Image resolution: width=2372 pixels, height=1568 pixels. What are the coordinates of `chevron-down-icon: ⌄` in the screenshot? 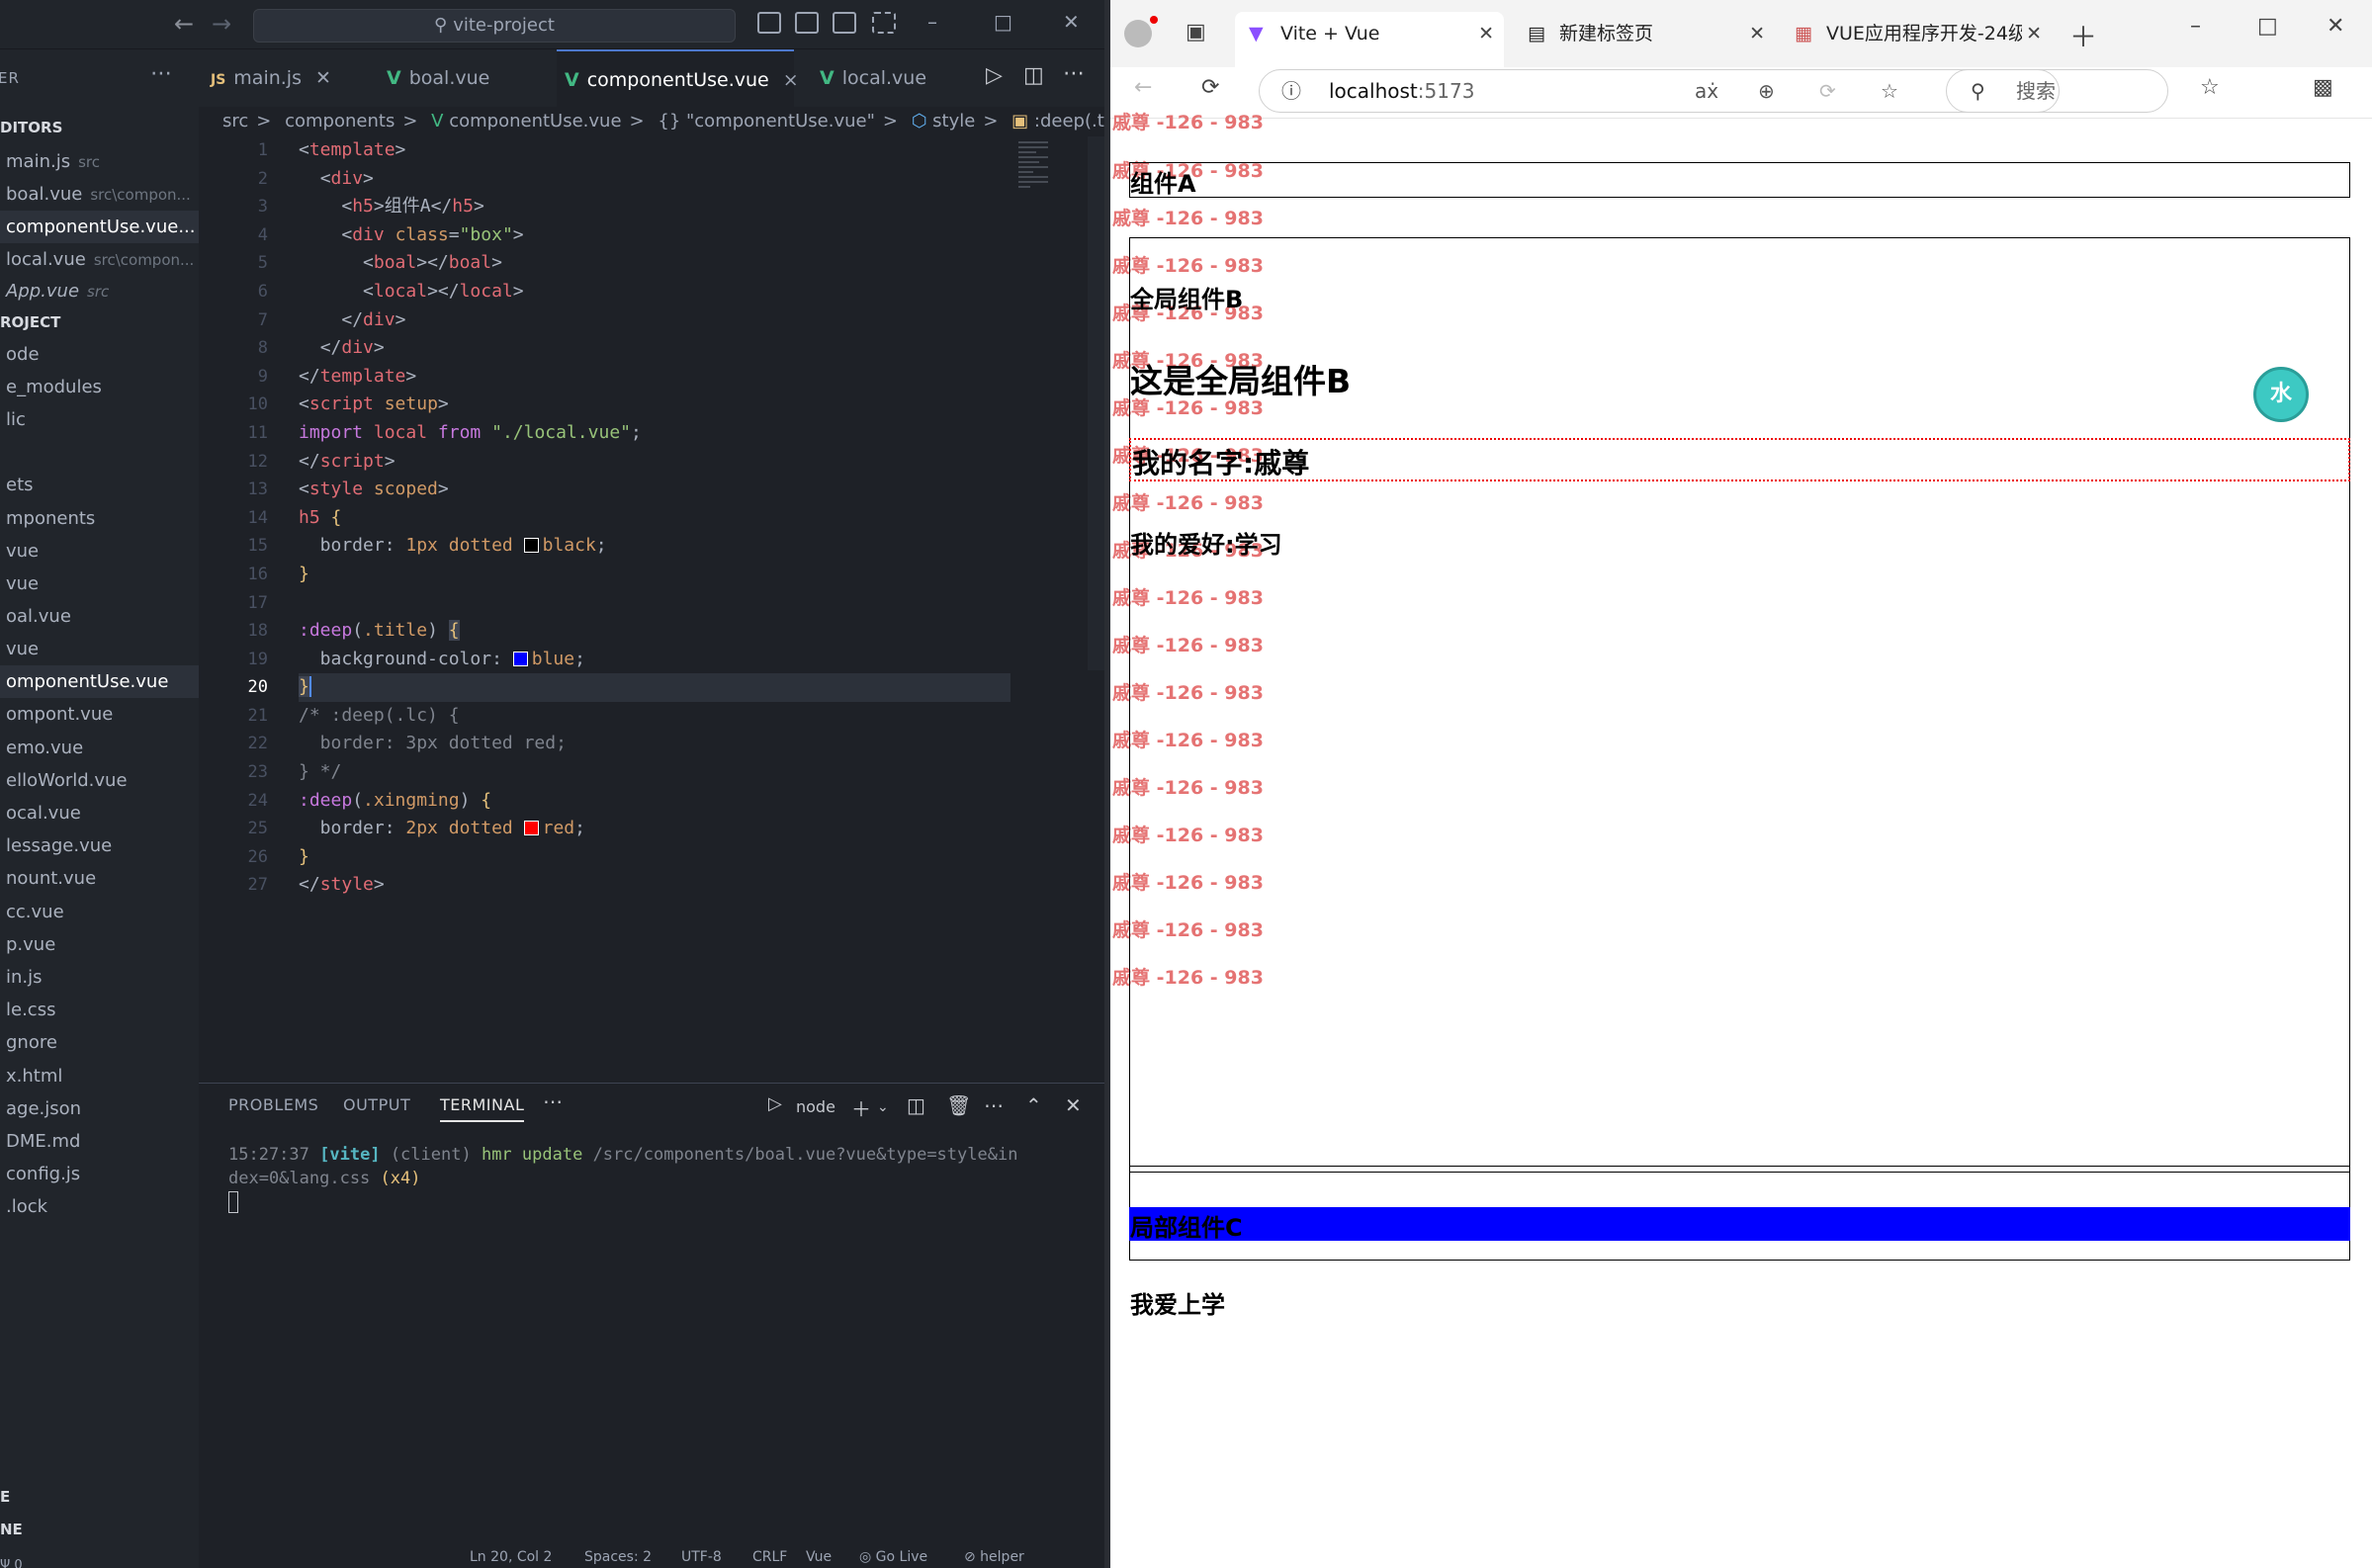 It's located at (883, 1107).